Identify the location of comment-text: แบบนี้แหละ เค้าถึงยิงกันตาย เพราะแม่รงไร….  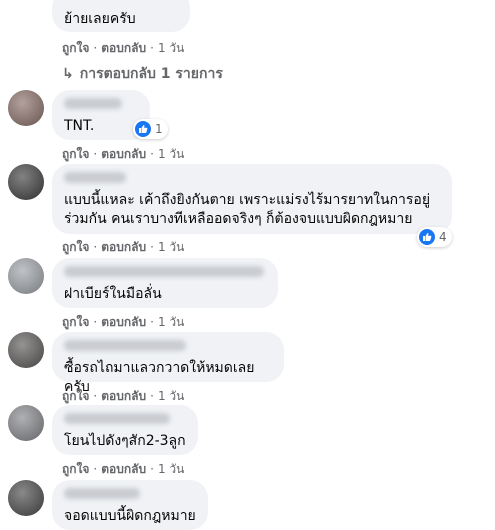
(247, 209).